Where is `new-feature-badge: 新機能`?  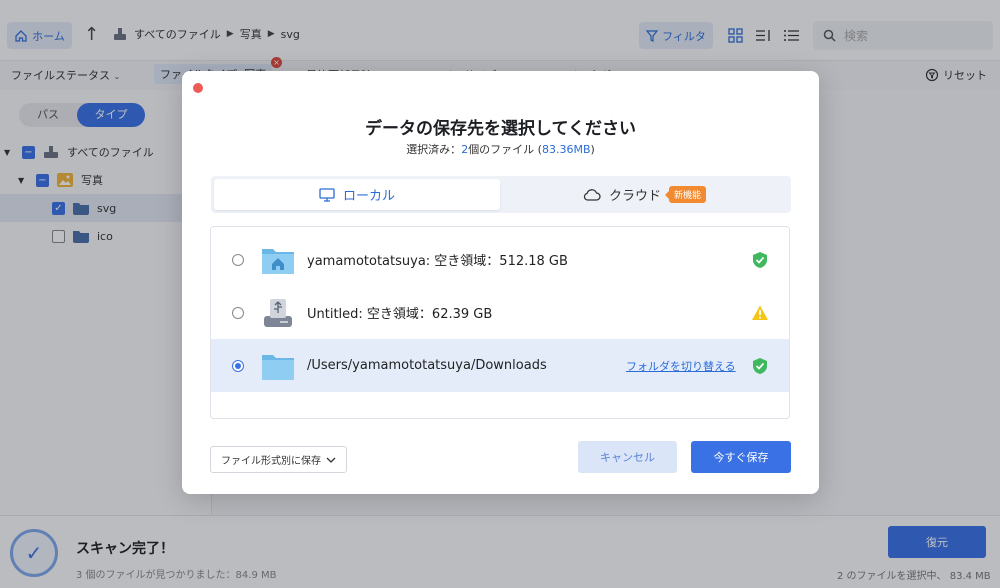 new-feature-badge: 新機能 is located at coordinates (685, 194).